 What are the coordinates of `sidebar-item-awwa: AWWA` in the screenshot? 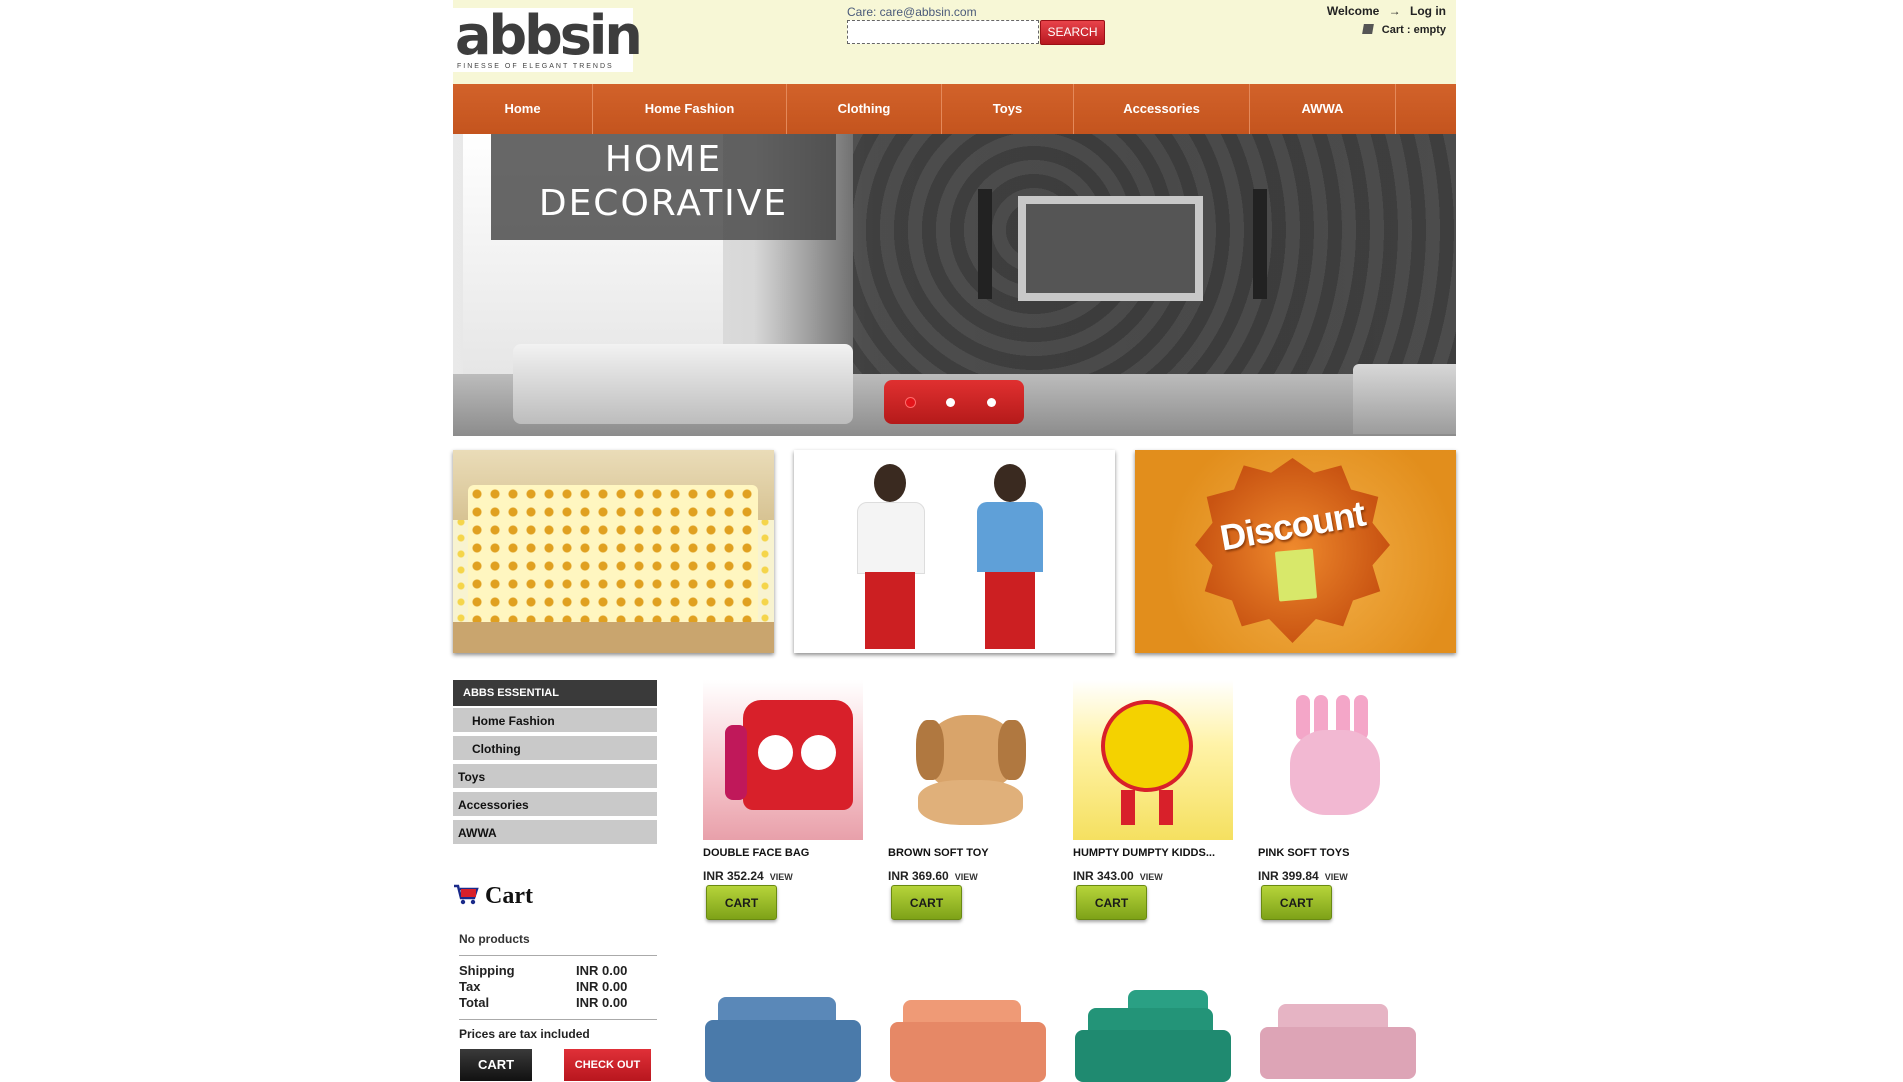 It's located at (555, 833).